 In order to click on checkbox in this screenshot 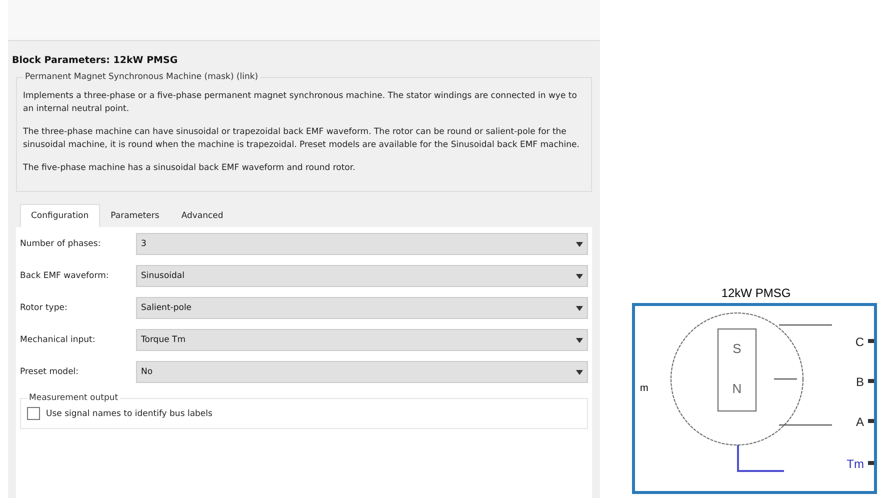, I will do `click(33, 413)`.